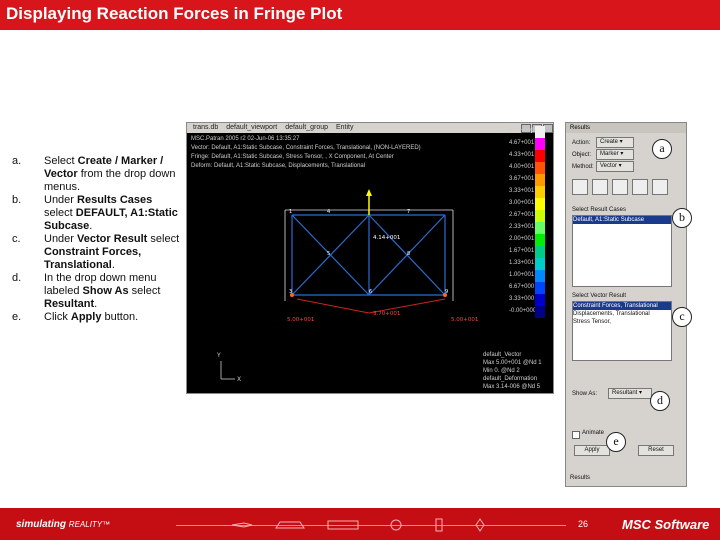 This screenshot has height=540, width=720. What do you see at coordinates (580, 478) in the screenshot?
I see `results-tab: Results` at bounding box center [580, 478].